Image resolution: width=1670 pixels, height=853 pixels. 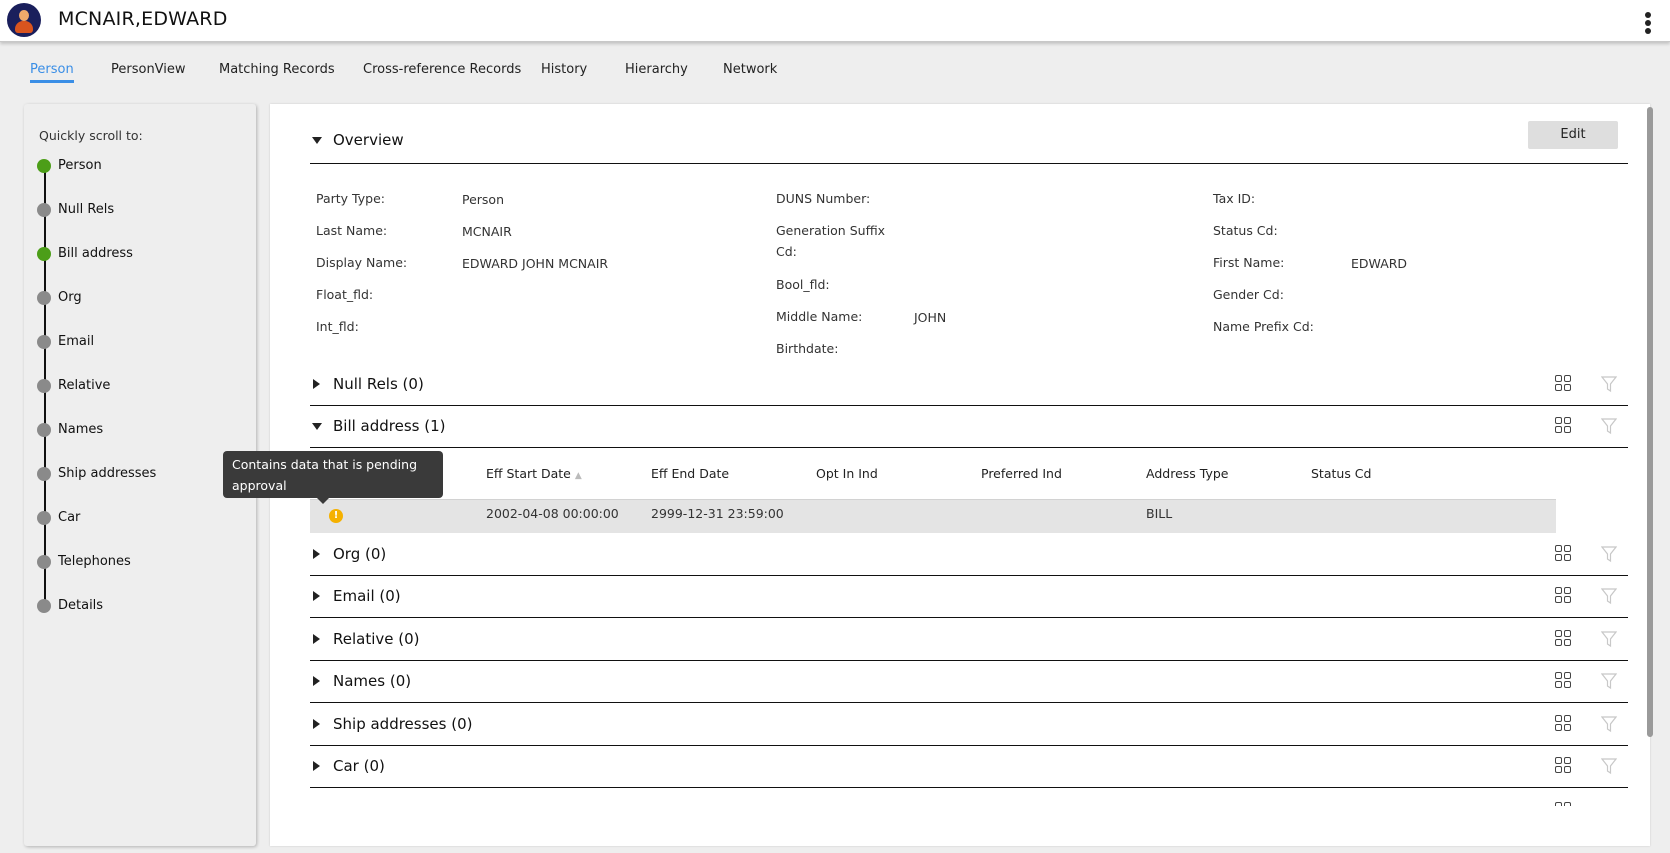 I want to click on tab-network: Network, so click(x=750, y=69).